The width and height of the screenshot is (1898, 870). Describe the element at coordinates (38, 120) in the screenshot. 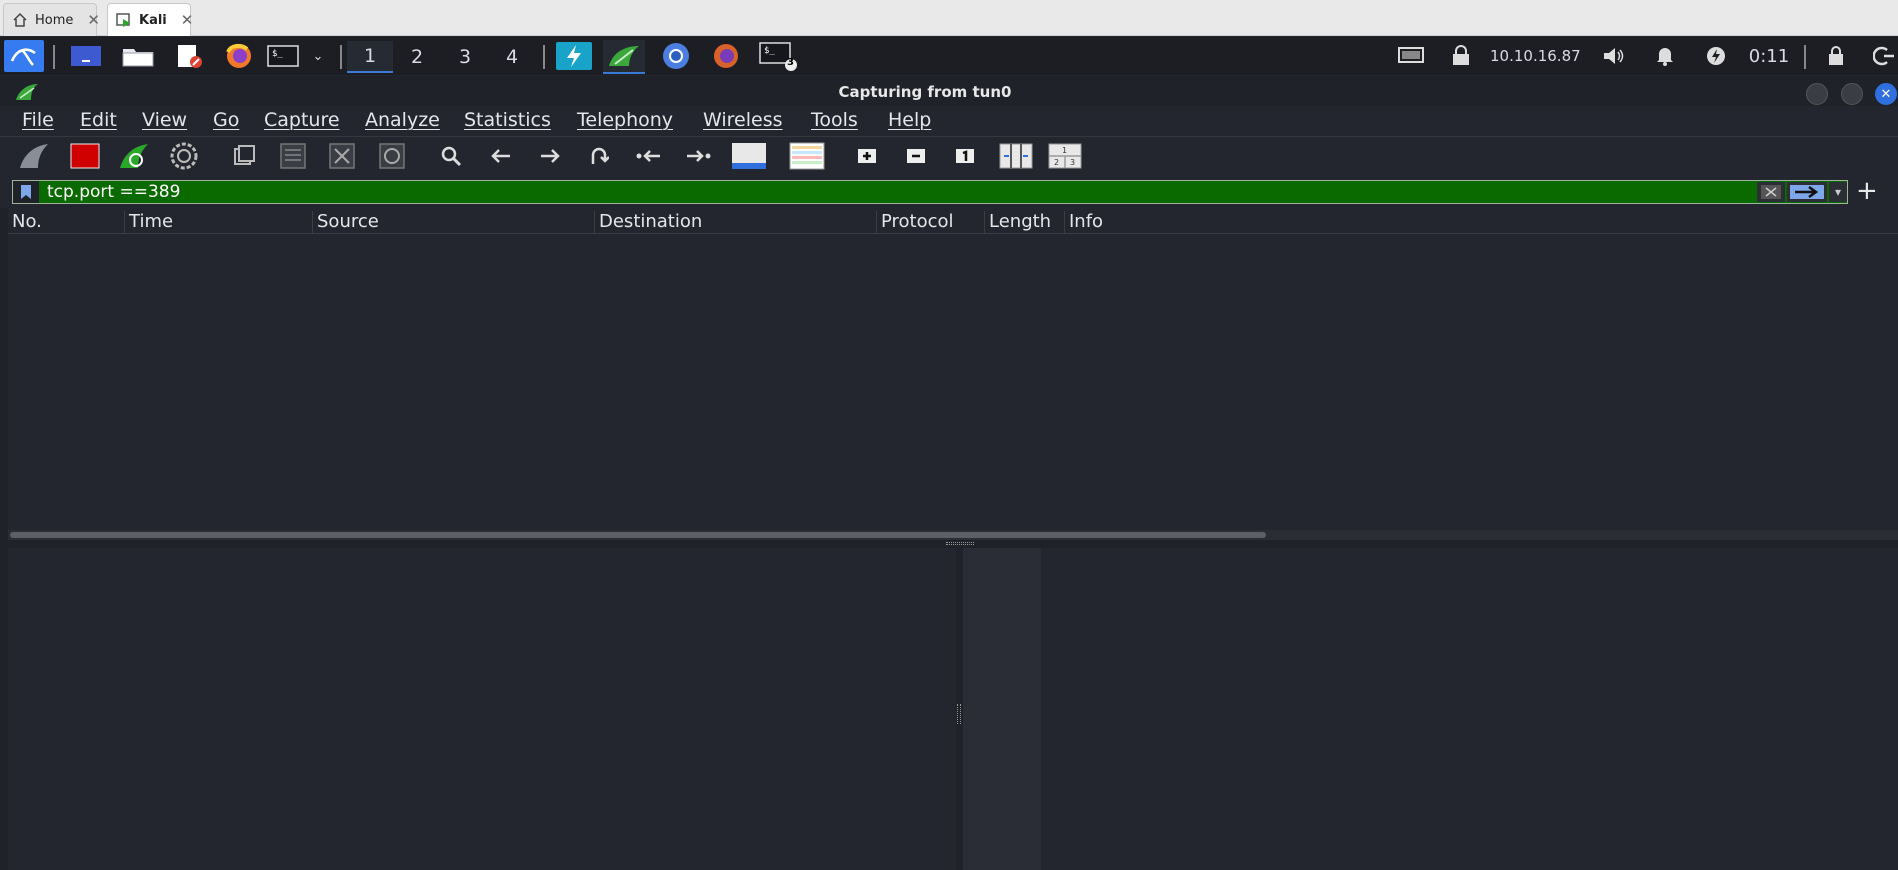

I see `menu-file: File` at that location.